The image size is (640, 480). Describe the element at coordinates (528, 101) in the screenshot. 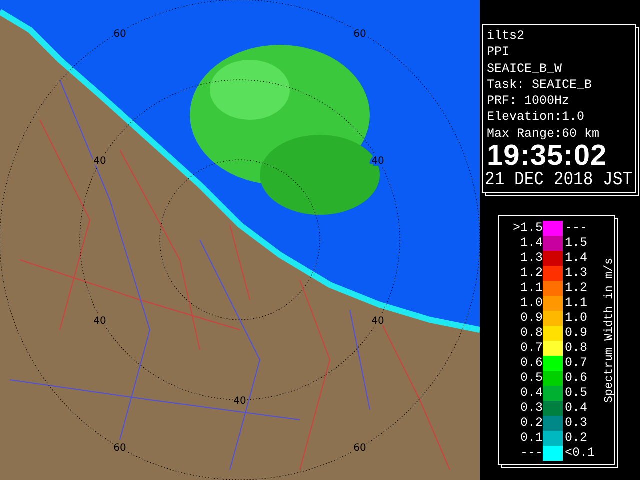

I see `info-text: PRF: 1000Hz` at that location.